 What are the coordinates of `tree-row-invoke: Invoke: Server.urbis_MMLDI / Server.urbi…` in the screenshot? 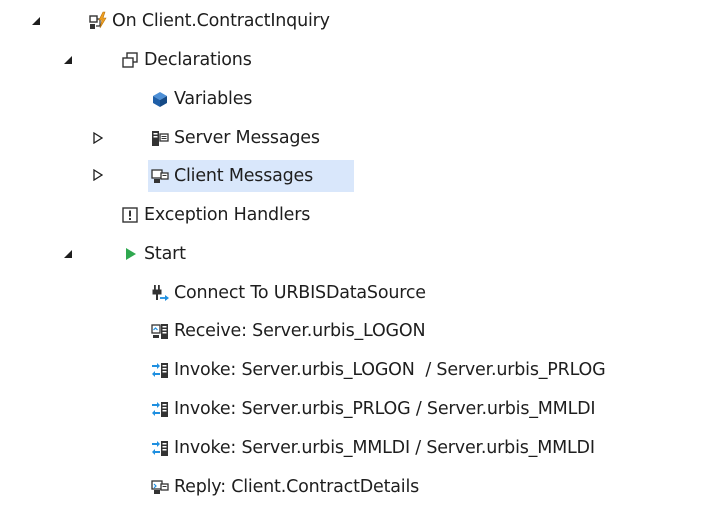 It's located at (354, 448).